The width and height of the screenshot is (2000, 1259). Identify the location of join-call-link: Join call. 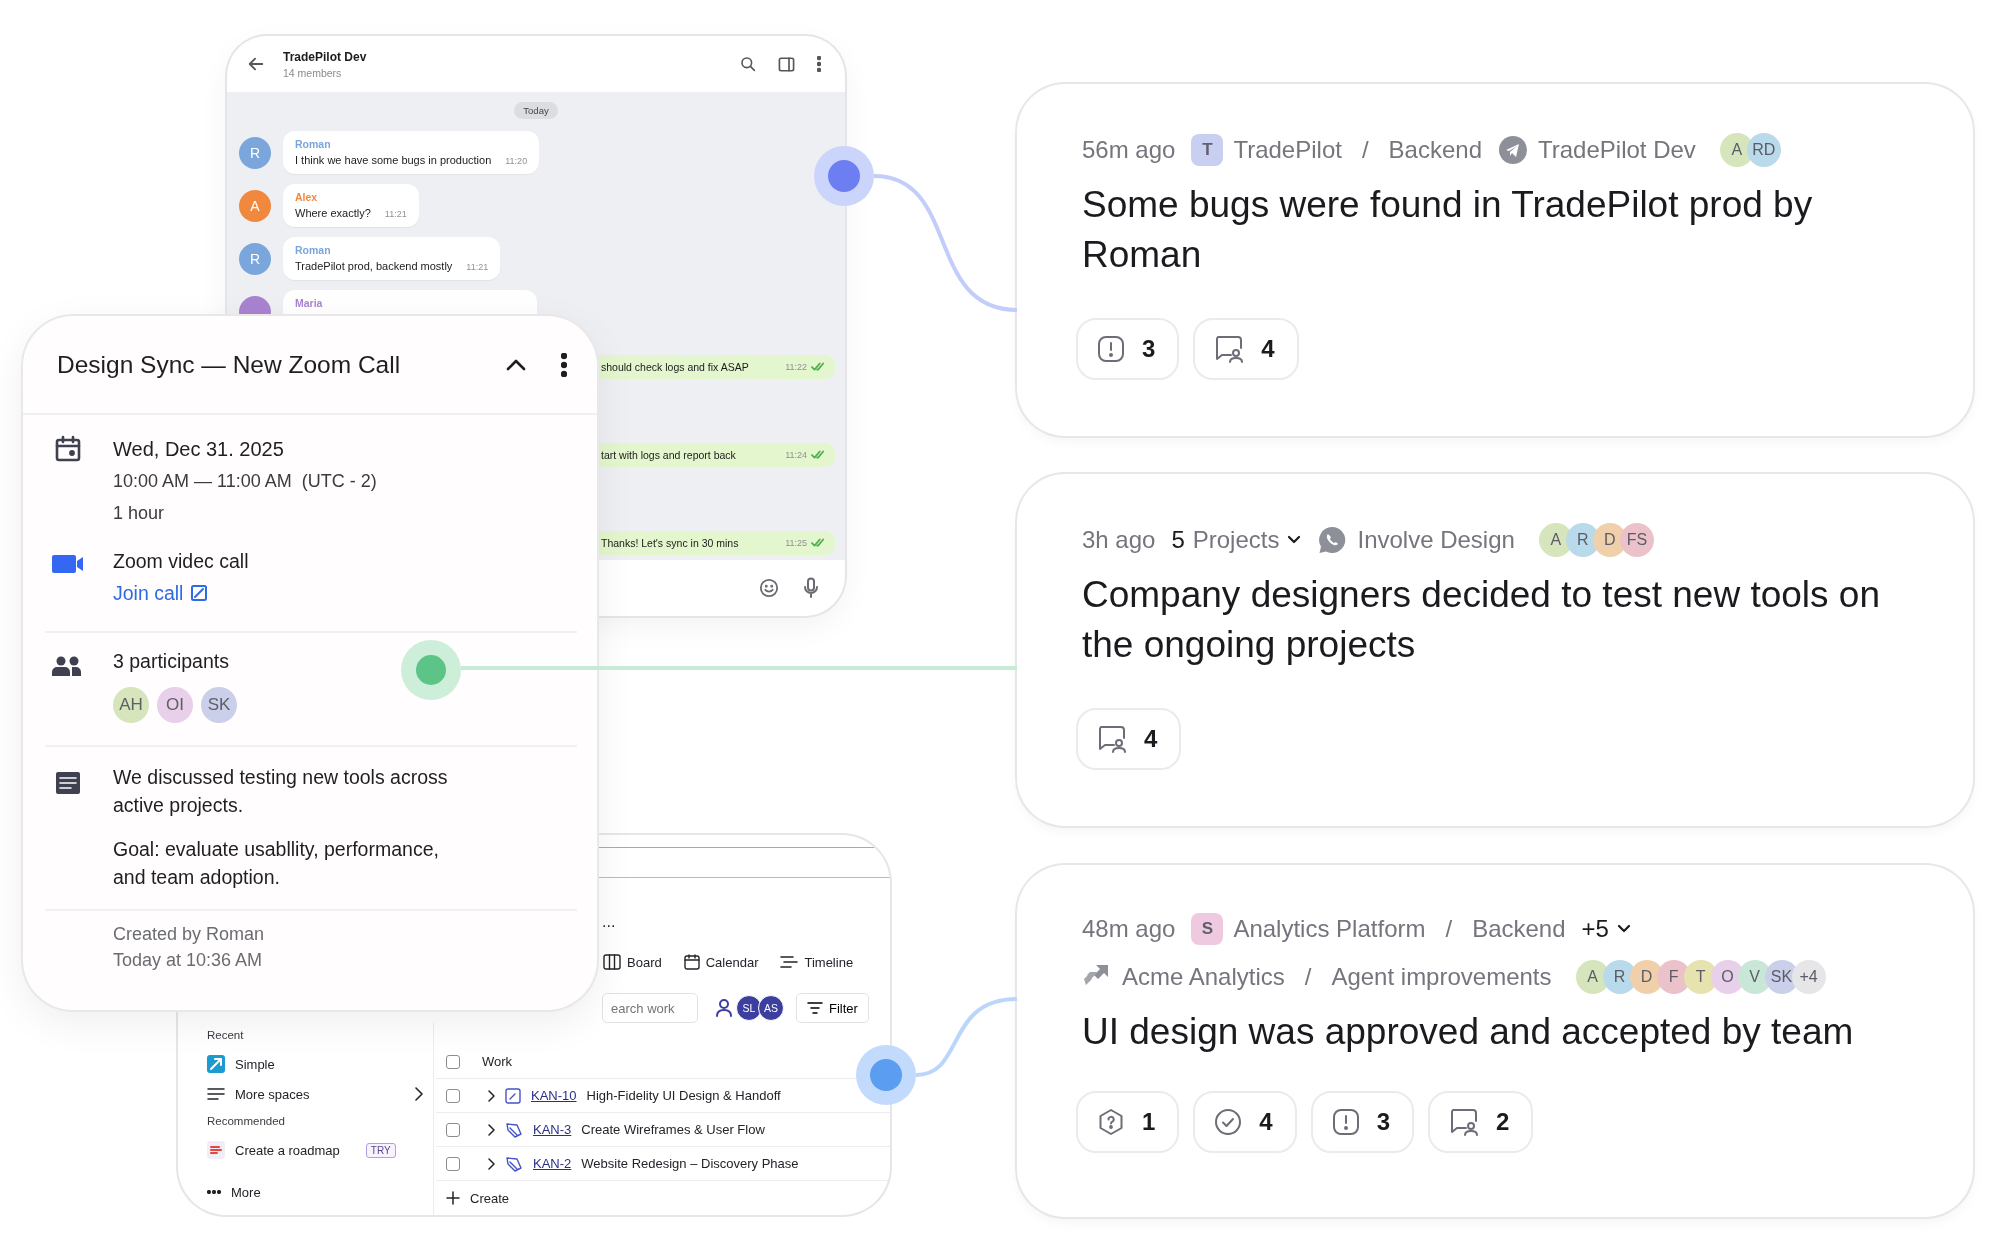
(181, 593).